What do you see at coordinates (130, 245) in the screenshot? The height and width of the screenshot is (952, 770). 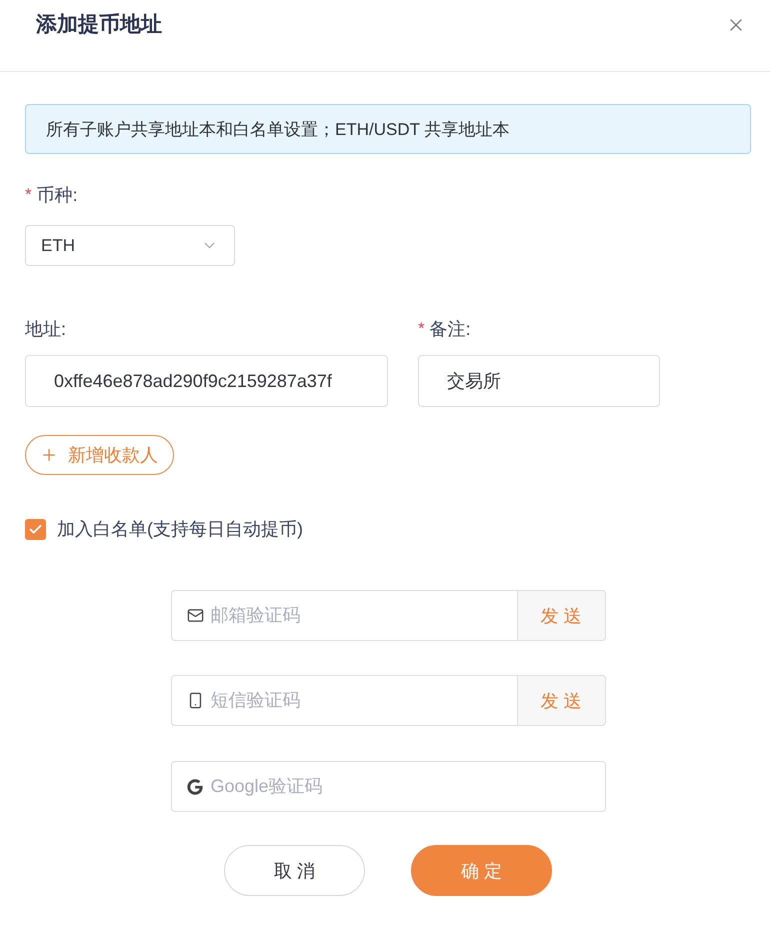 I see `currency-select: ETH` at bounding box center [130, 245].